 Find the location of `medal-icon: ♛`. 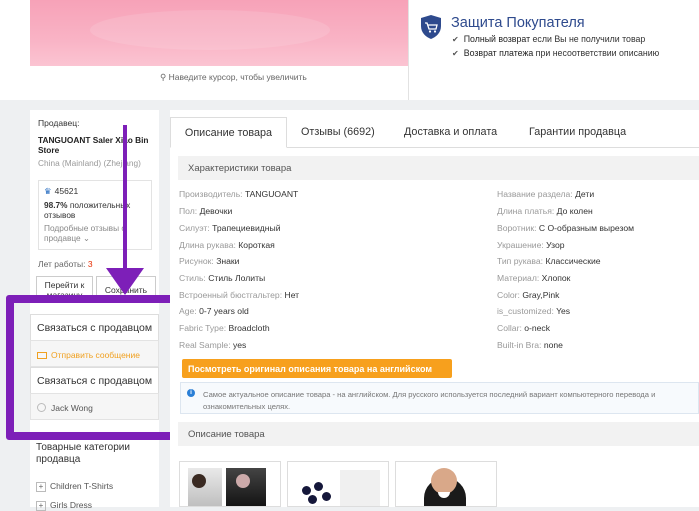

medal-icon: ♛ is located at coordinates (48, 191).